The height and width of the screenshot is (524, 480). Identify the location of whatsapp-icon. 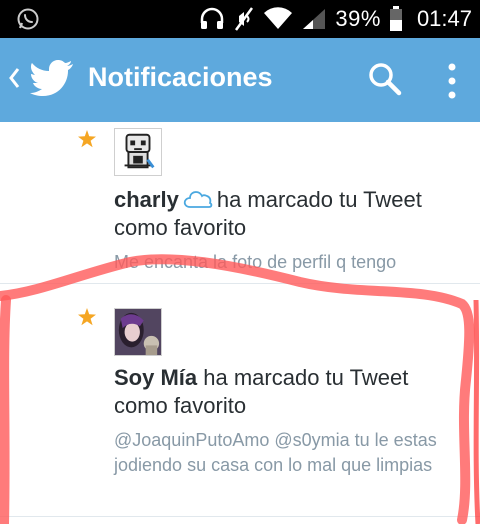
(28, 19).